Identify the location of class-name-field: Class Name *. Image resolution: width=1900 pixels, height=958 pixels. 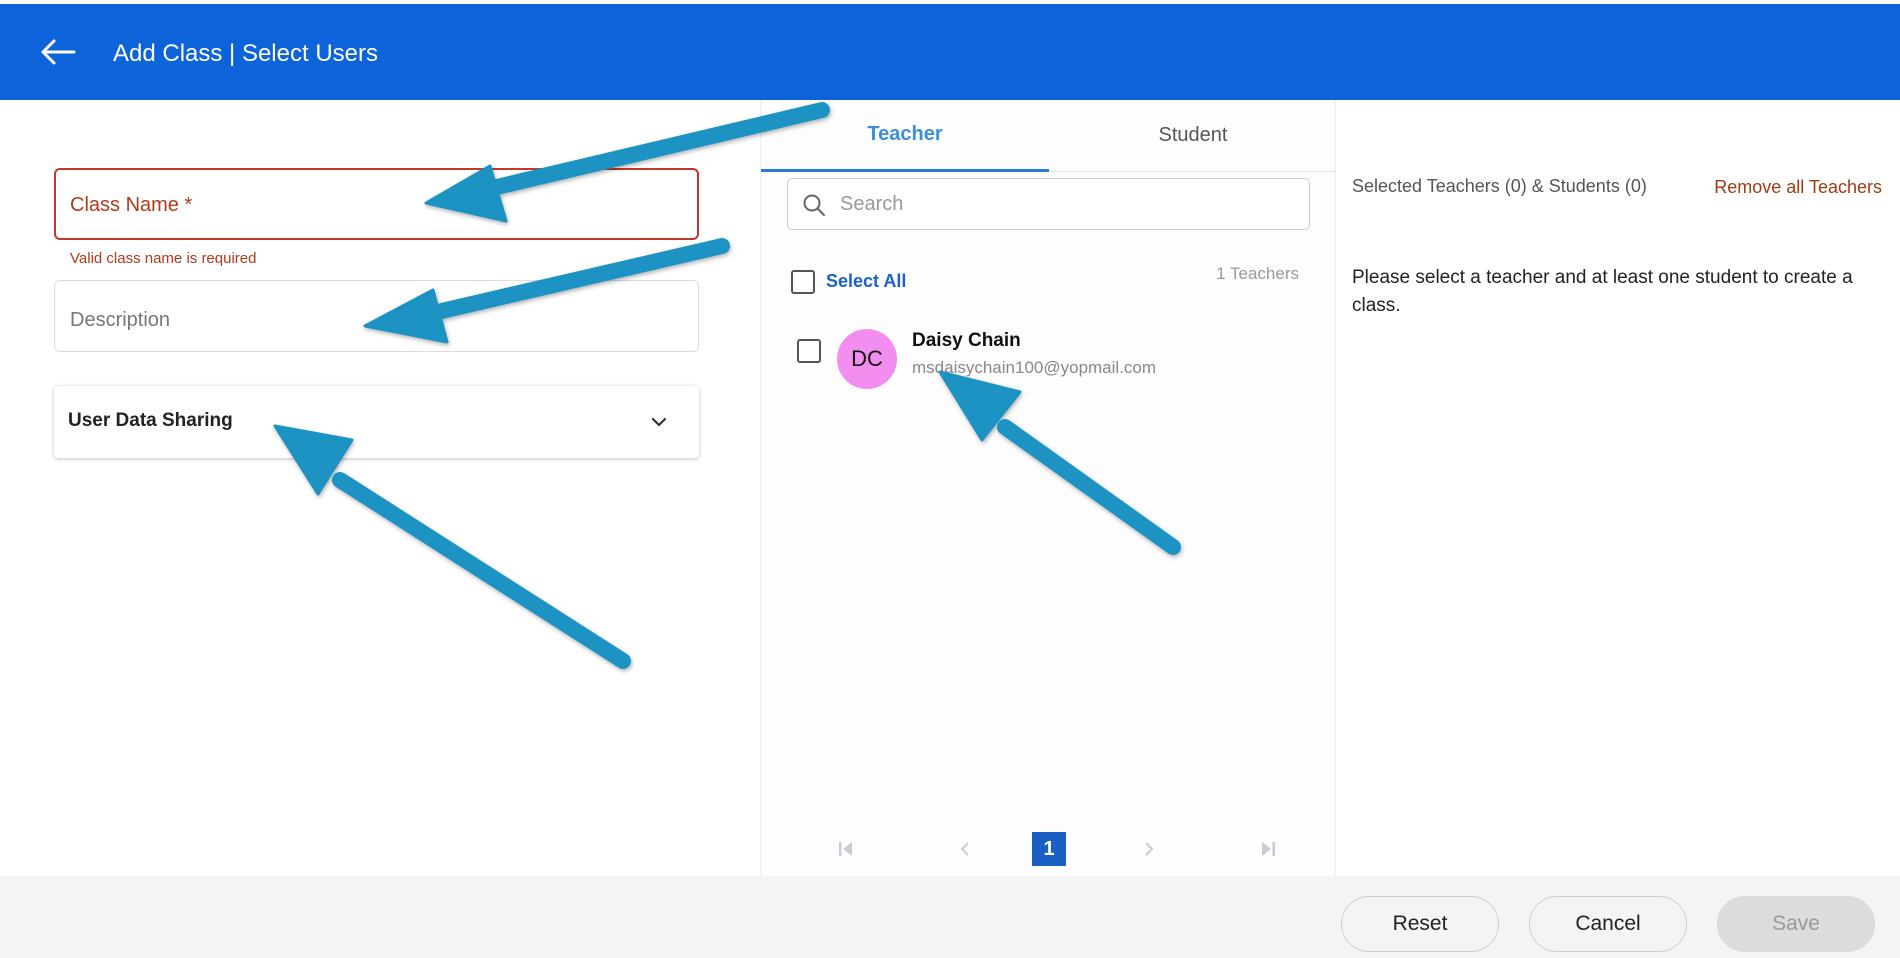
(376, 204).